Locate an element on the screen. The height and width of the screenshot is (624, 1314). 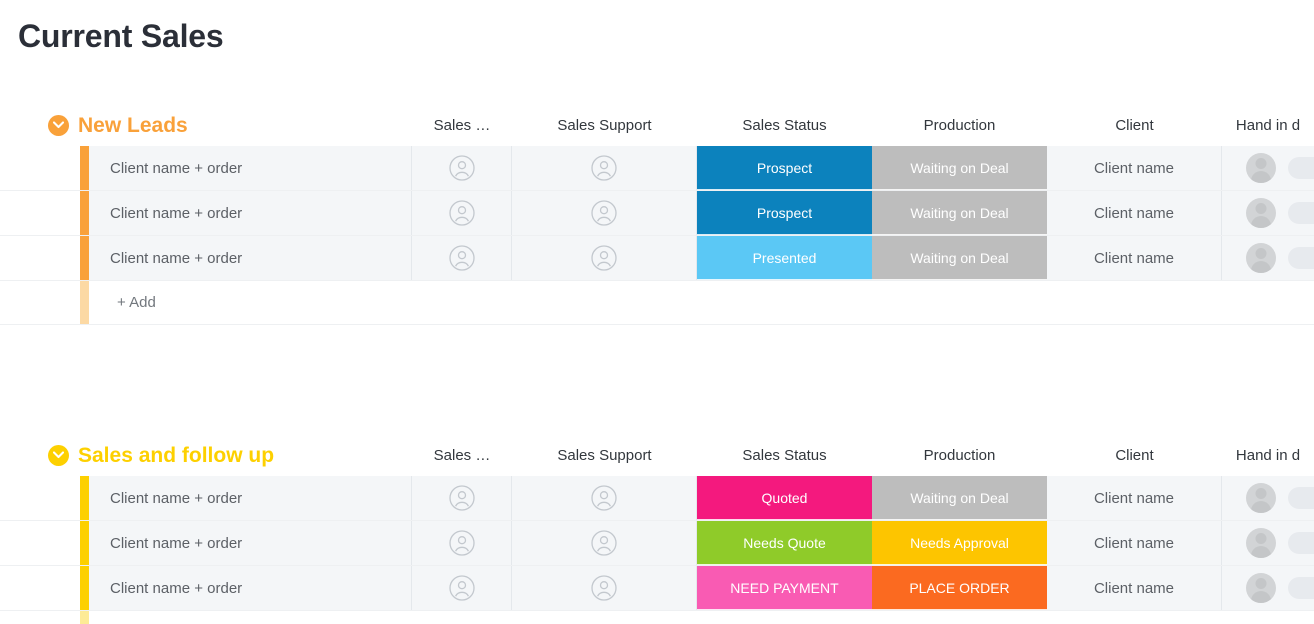
row-accent-bar is located at coordinates (84, 302).